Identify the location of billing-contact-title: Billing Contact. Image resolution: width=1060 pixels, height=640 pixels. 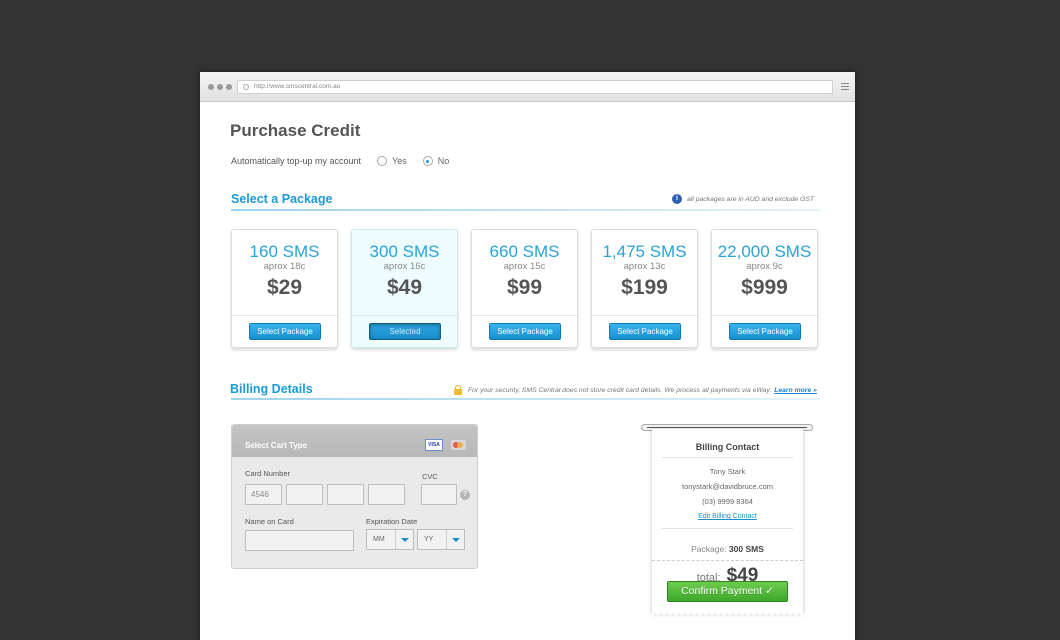
(727, 447).